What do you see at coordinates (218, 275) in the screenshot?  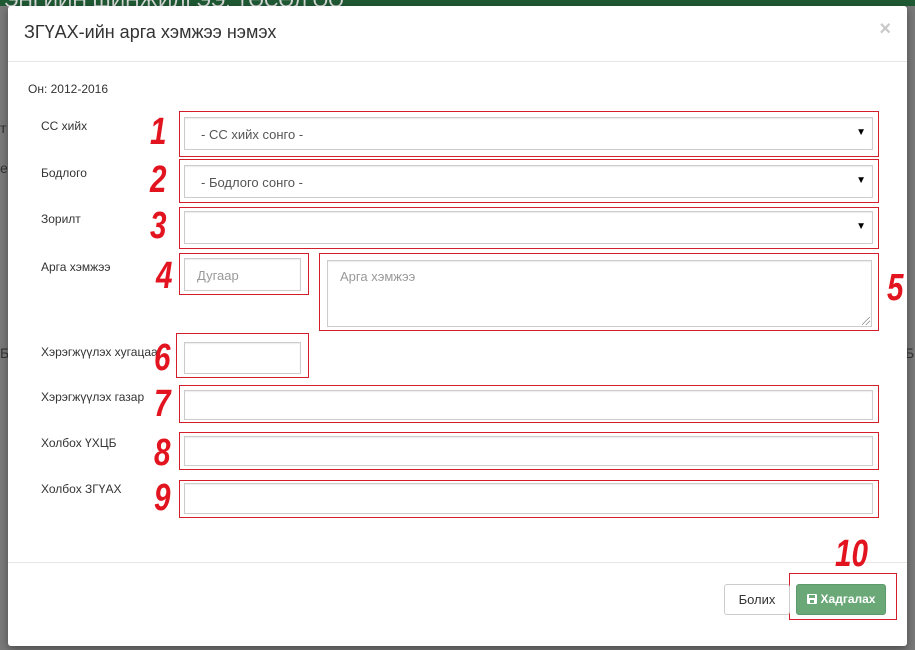 I see `action-number-placeholder: Дугаар` at bounding box center [218, 275].